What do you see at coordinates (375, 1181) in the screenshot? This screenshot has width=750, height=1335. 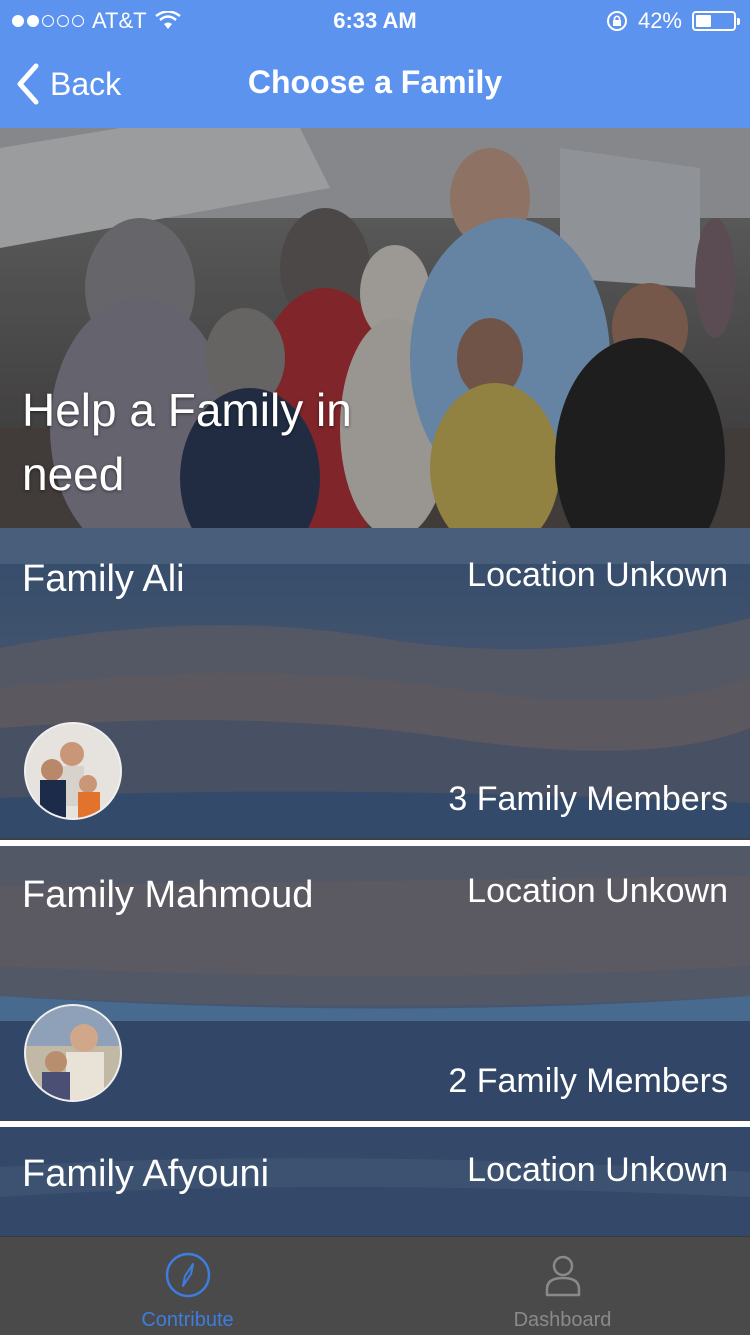 I see `family-card: Family Afyouni Location Unkown` at bounding box center [375, 1181].